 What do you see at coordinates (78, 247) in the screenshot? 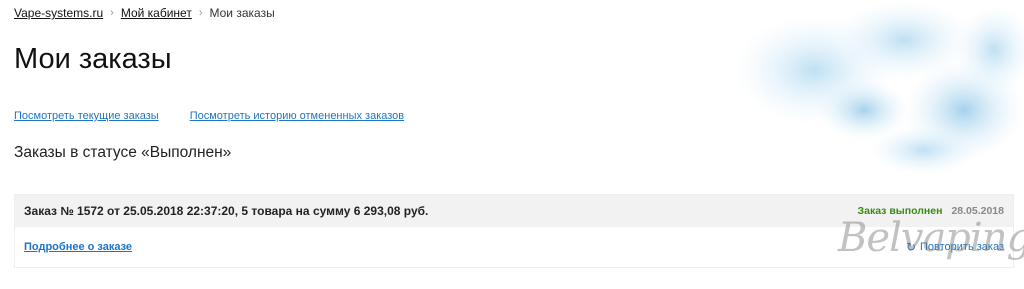
I see `order-details-link: Подробнее о заказе` at bounding box center [78, 247].